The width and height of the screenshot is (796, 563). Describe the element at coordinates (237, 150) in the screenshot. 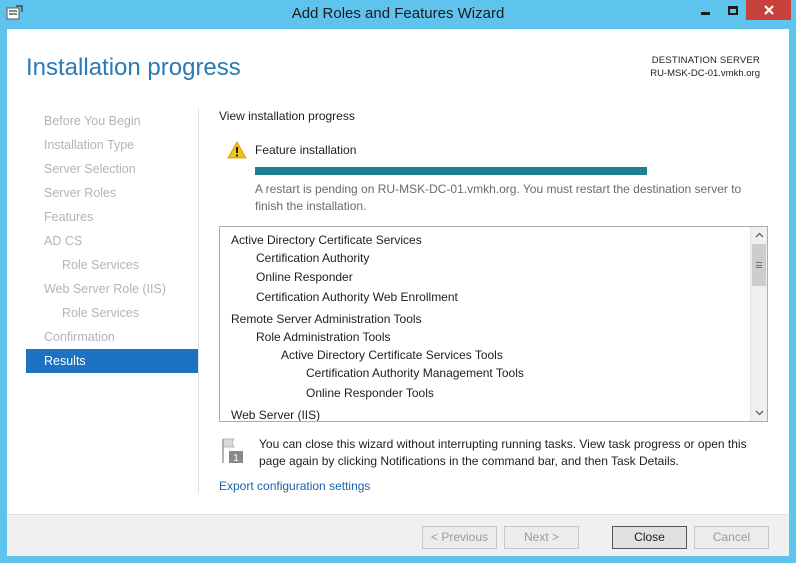

I see `warning-icon` at that location.